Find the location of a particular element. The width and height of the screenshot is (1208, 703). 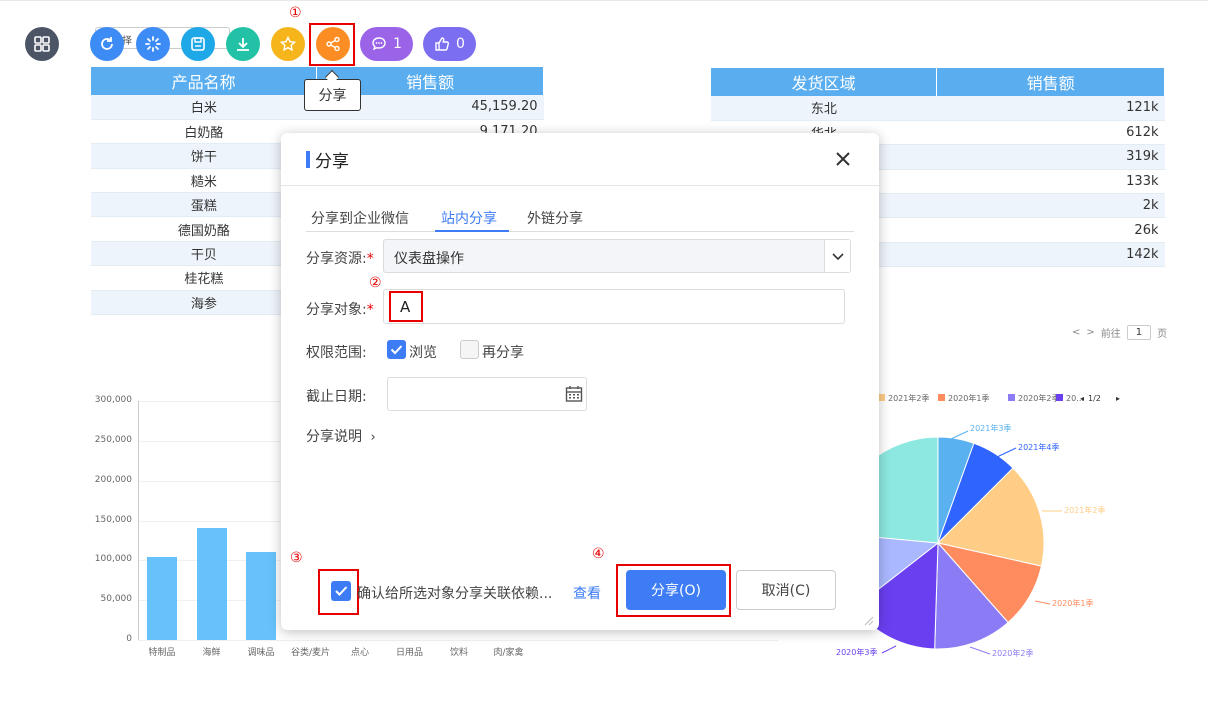

page-unit-label: 页 is located at coordinates (1162, 334).